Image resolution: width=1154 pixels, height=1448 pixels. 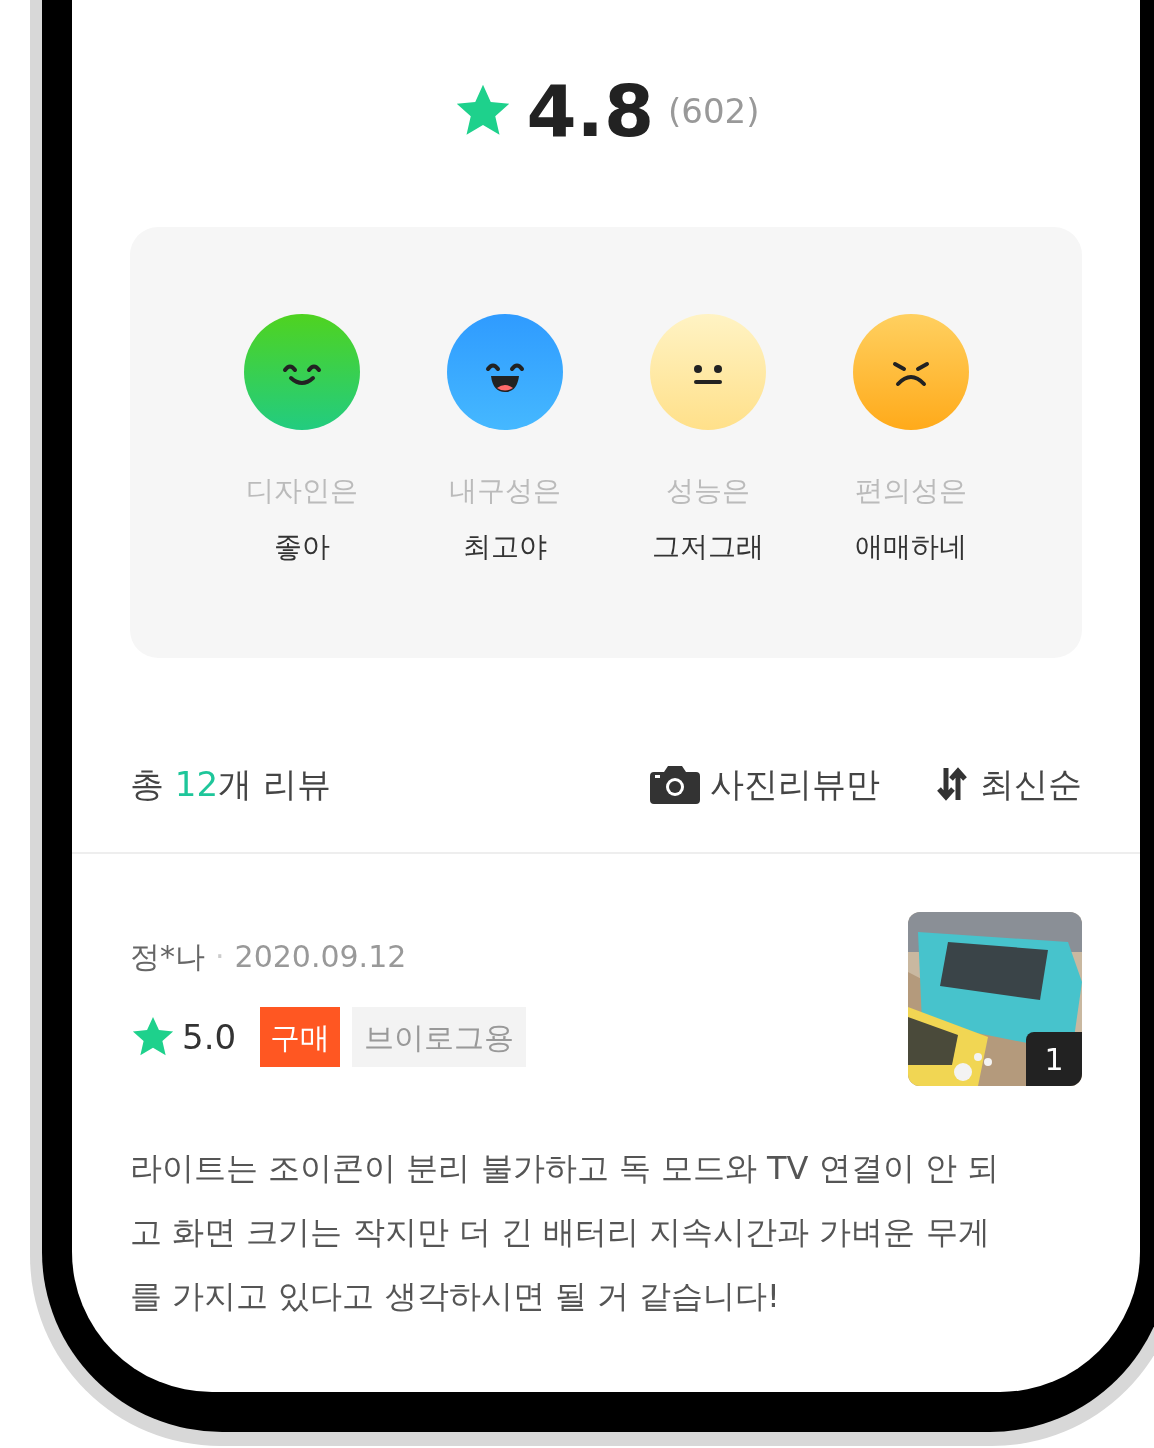 What do you see at coordinates (910, 372) in the screenshot?
I see `frowning-face-icon` at bounding box center [910, 372].